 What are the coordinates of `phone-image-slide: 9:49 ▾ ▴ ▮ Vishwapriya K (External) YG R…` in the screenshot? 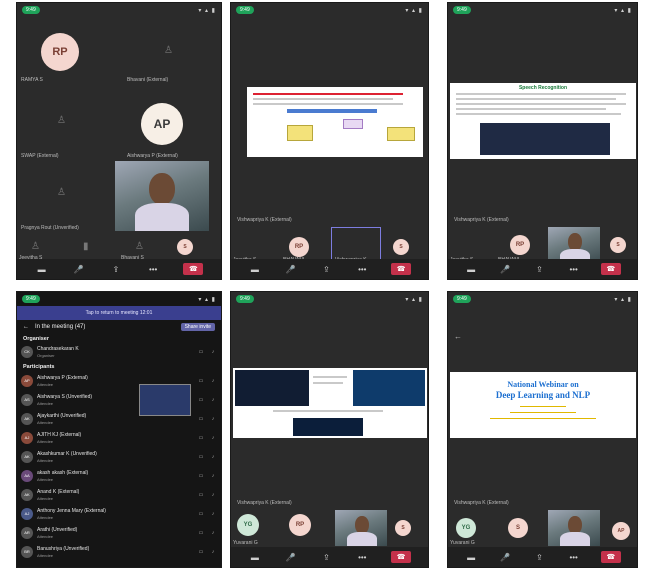 It's located at (329, 429).